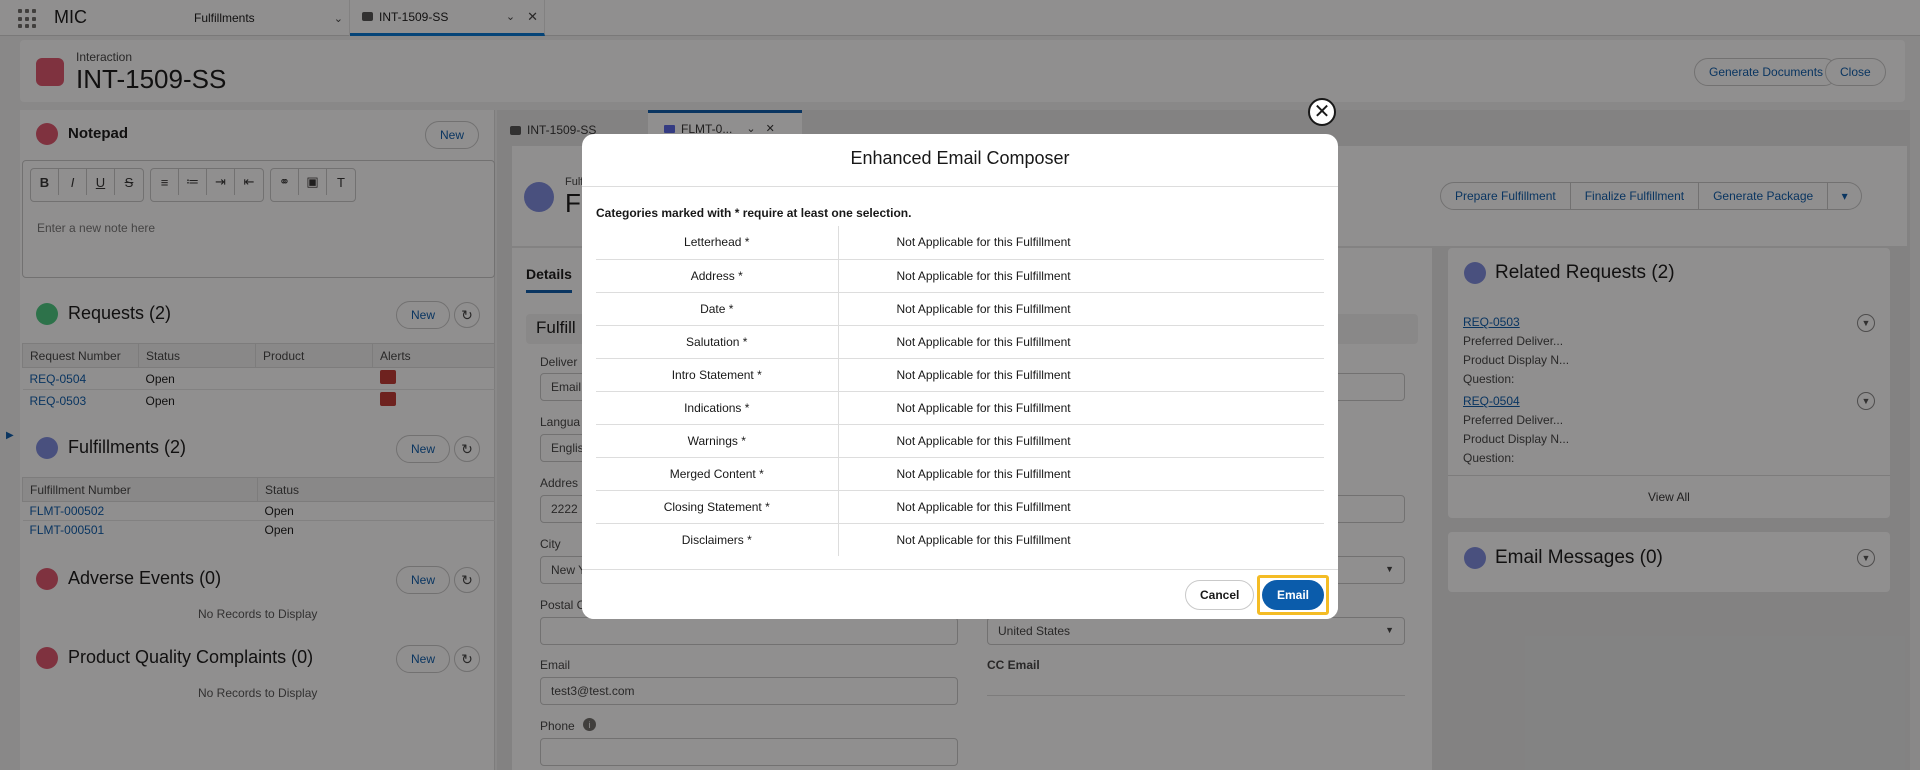  I want to click on category-name: Letterhead *, so click(717, 243).